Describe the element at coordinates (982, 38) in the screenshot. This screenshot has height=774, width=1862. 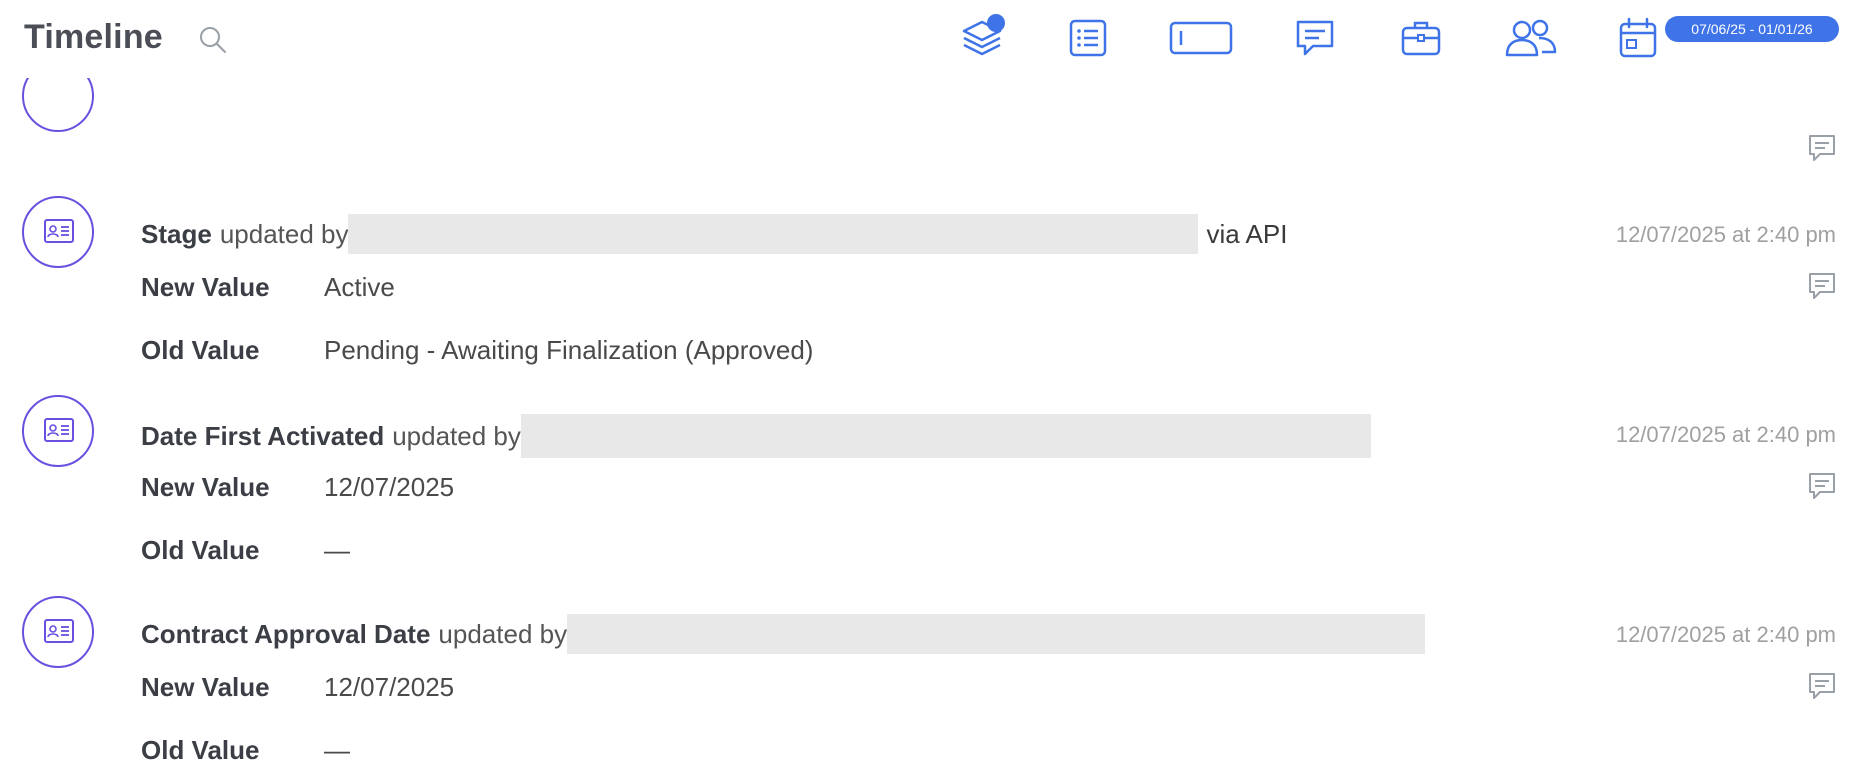
I see `layers-icon` at that location.